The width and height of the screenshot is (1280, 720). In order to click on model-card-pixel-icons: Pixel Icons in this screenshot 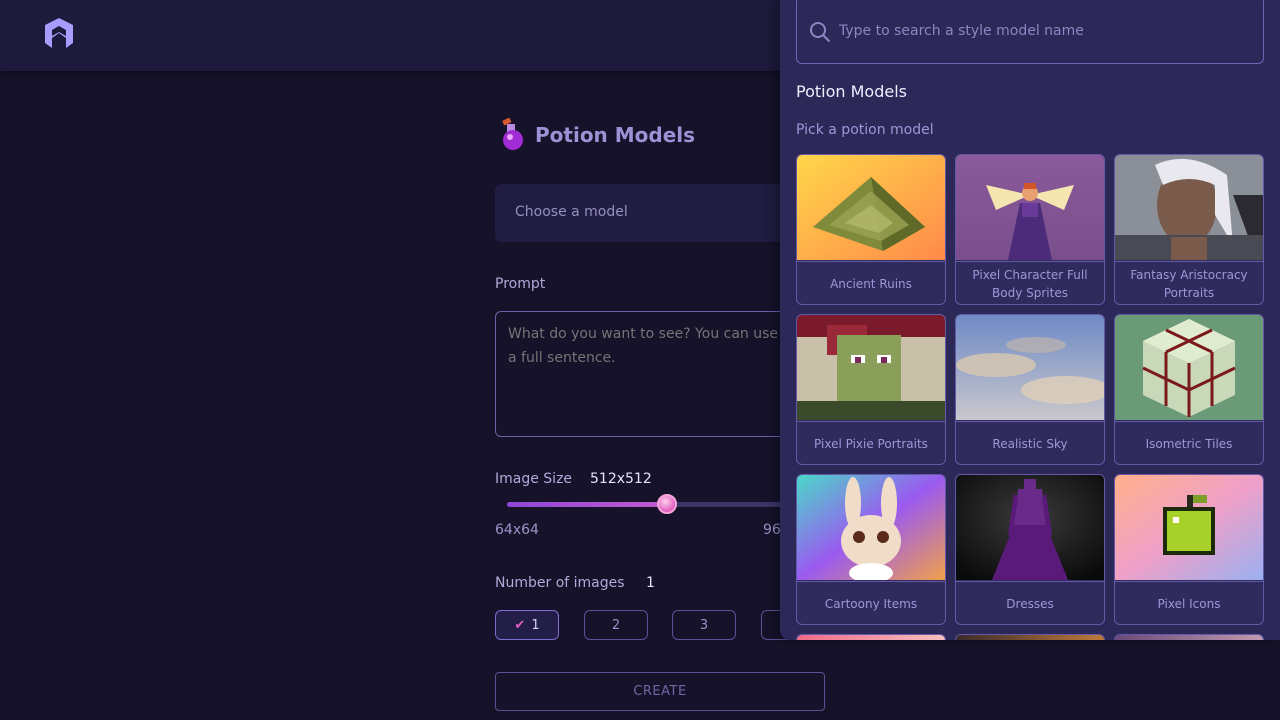, I will do `click(1189, 549)`.